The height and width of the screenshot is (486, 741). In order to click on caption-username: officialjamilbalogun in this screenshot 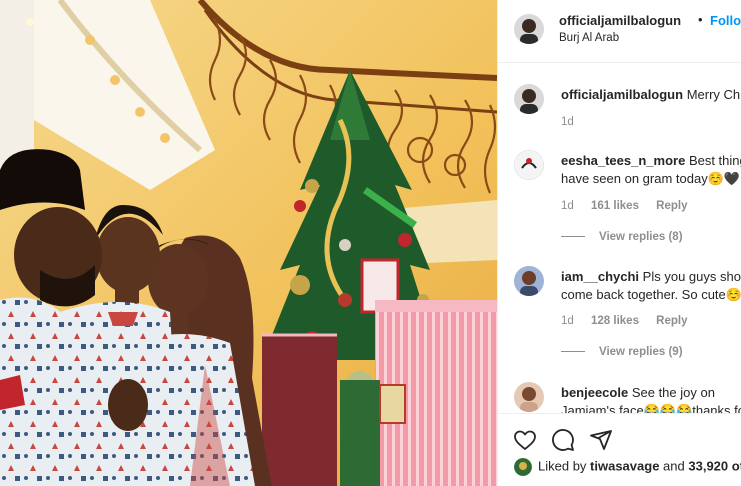, I will do `click(622, 94)`.